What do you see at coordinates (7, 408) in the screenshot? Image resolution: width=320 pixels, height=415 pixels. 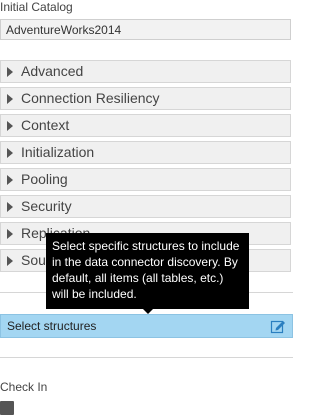 I see `check-in-checkbox` at bounding box center [7, 408].